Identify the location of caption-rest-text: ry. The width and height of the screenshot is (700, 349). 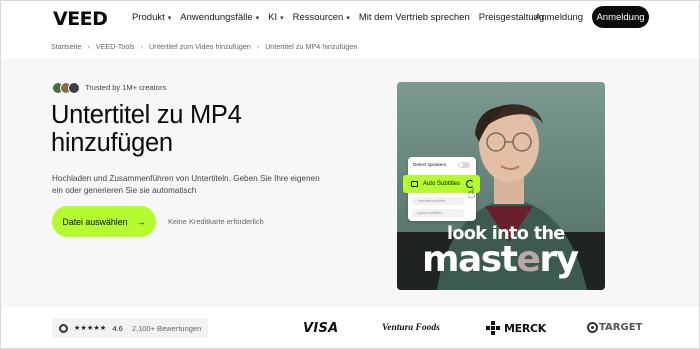
(559, 259).